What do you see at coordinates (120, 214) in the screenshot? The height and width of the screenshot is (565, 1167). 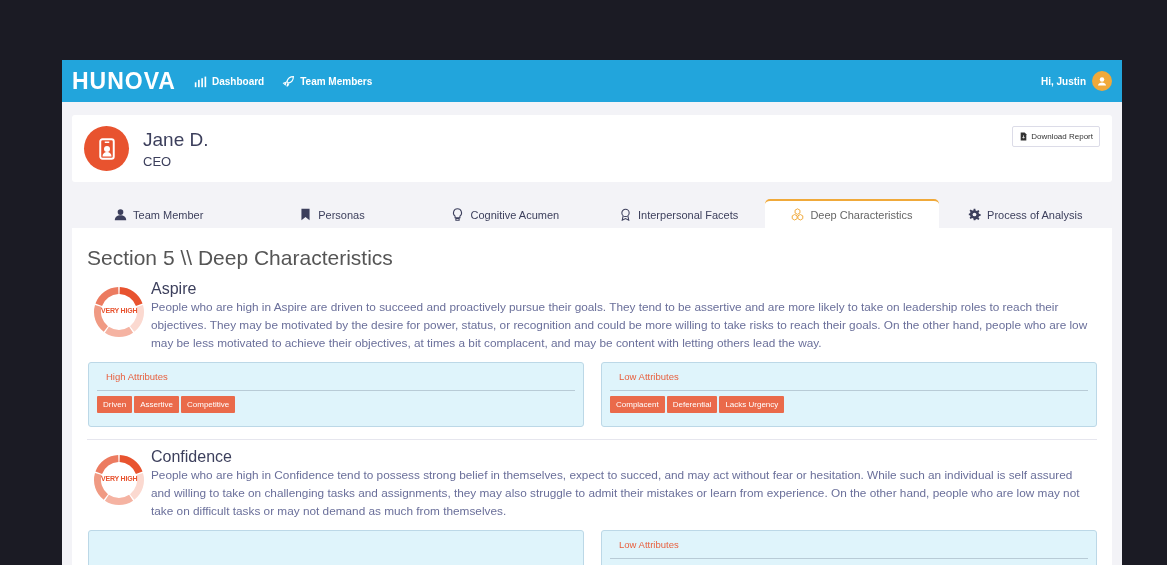 I see `person-icon` at bounding box center [120, 214].